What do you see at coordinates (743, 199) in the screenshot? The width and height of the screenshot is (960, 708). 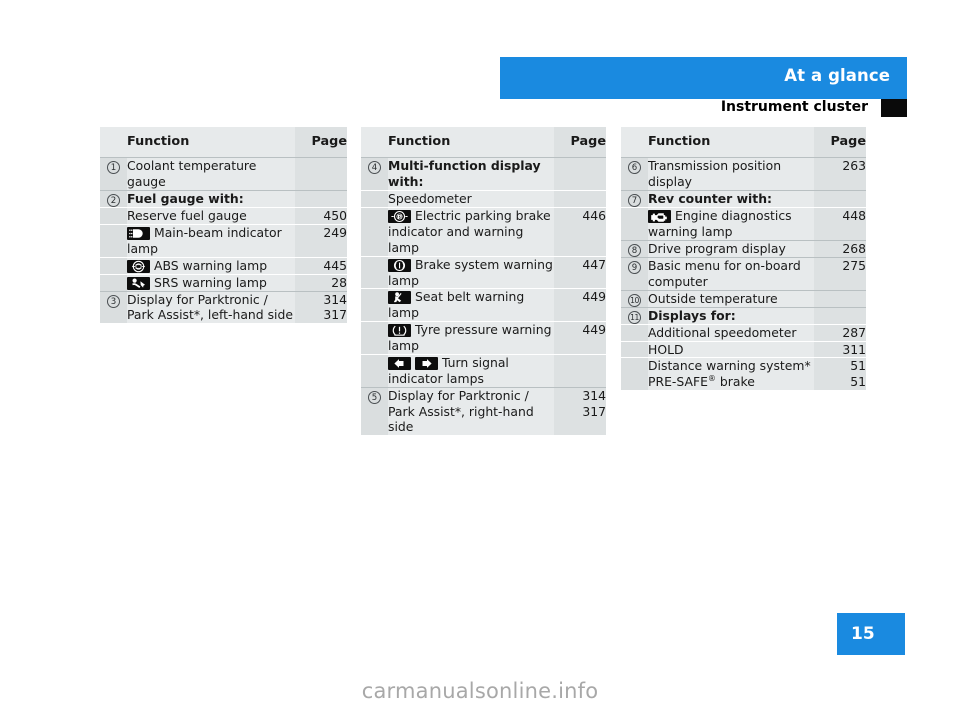 I see `table-row: 7 Rev counter with:` at bounding box center [743, 199].